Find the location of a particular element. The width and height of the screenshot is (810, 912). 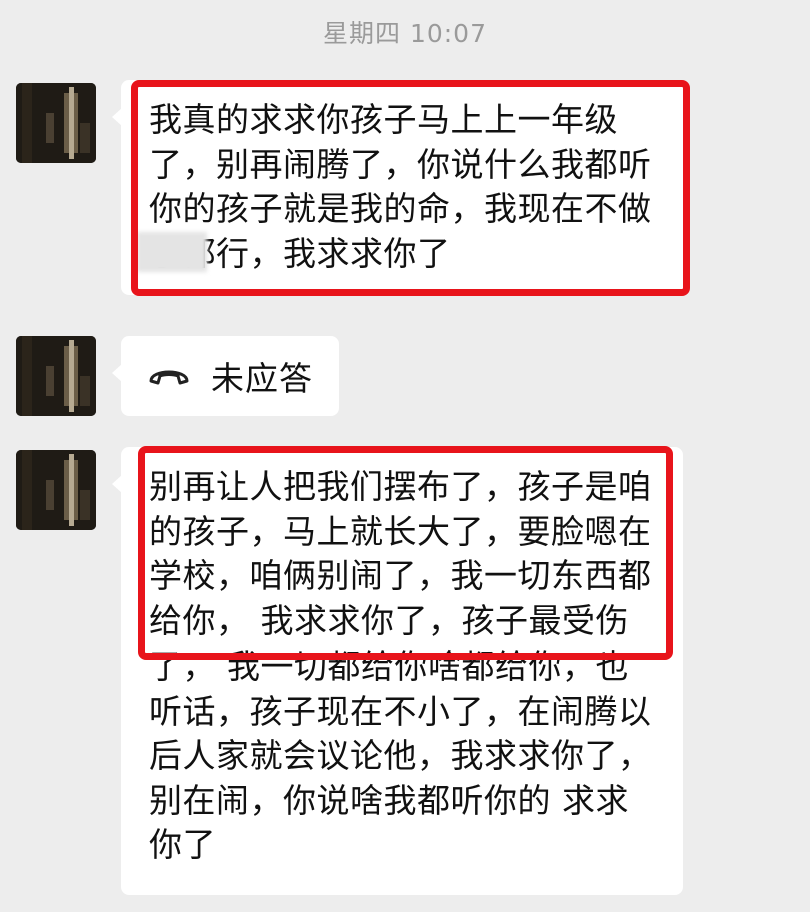

message-timestamp: 星期四 10:07 is located at coordinates (405, 33).